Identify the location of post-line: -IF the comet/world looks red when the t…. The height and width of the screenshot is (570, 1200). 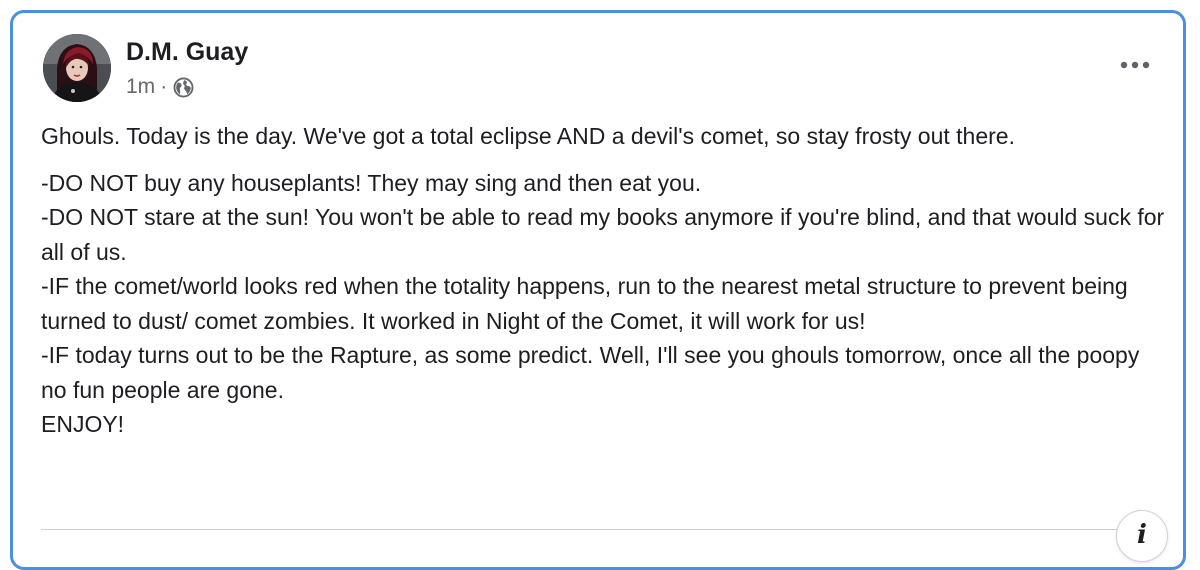
(584, 303).